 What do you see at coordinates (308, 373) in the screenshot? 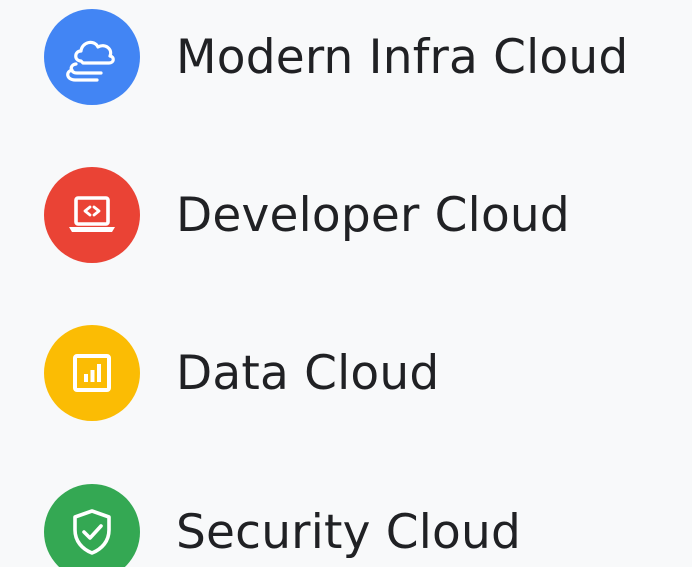
I see `item-label: Data Cloud` at bounding box center [308, 373].